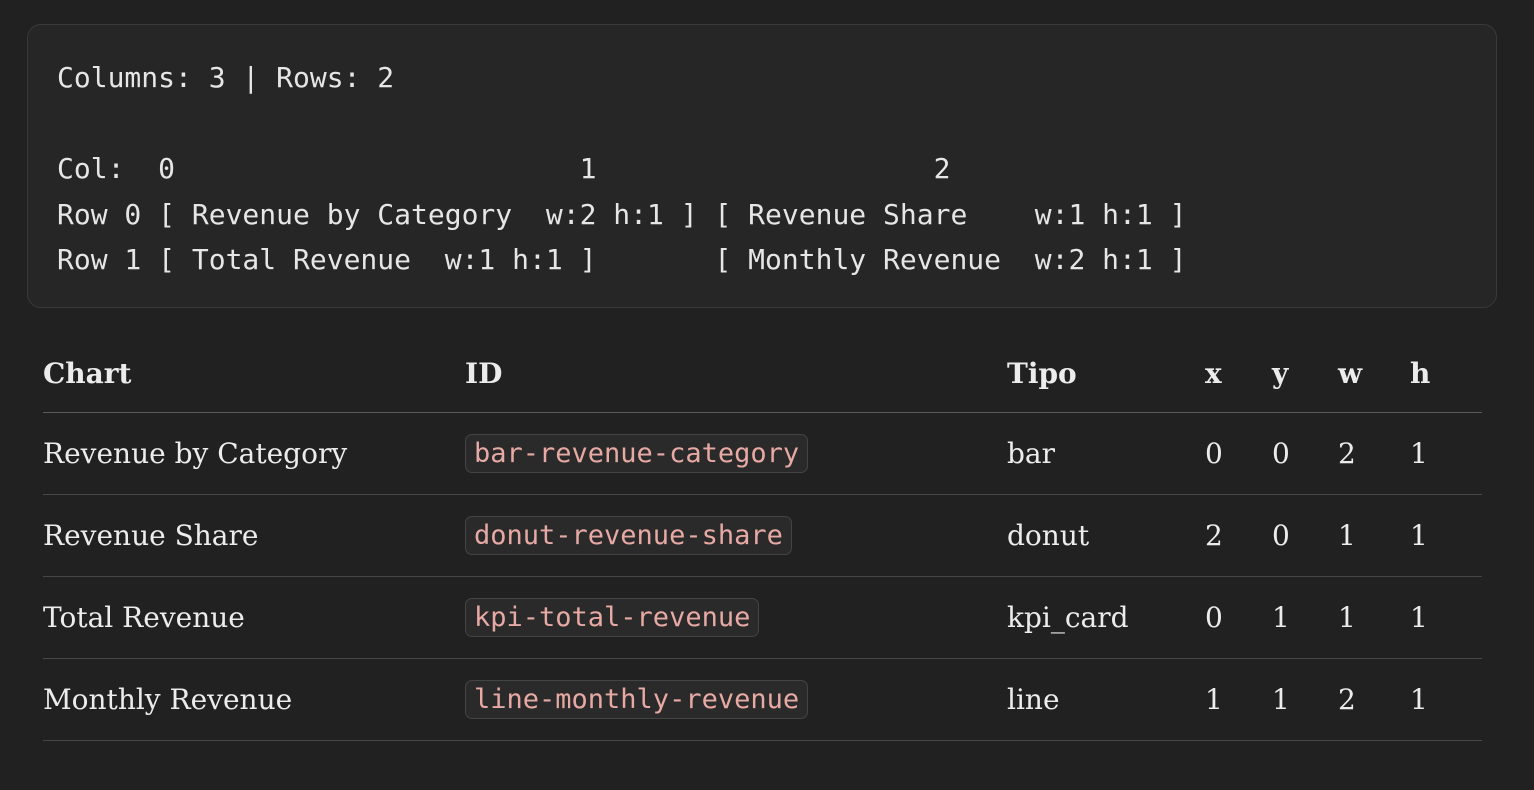 The height and width of the screenshot is (790, 1534). I want to click on cell-id: donut-revenue-share, so click(736, 535).